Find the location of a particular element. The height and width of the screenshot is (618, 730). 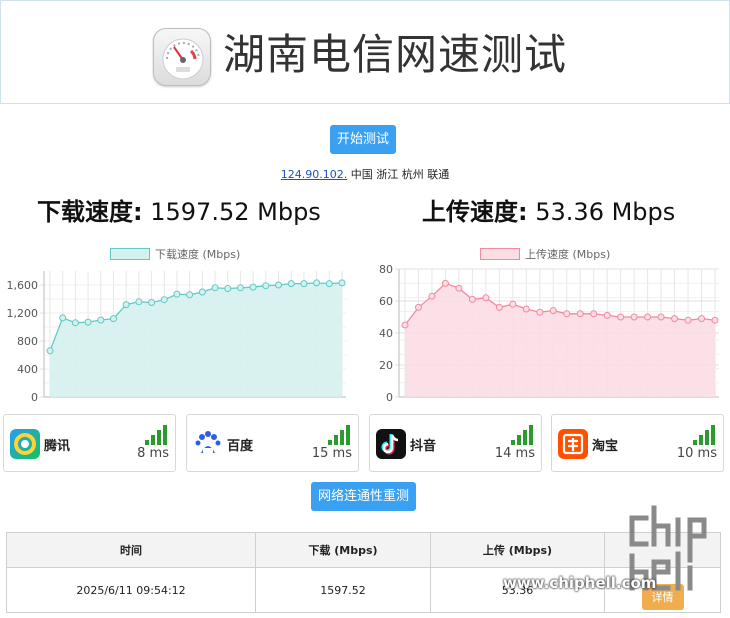

latency-name: 腾讯 is located at coordinates (57, 446).